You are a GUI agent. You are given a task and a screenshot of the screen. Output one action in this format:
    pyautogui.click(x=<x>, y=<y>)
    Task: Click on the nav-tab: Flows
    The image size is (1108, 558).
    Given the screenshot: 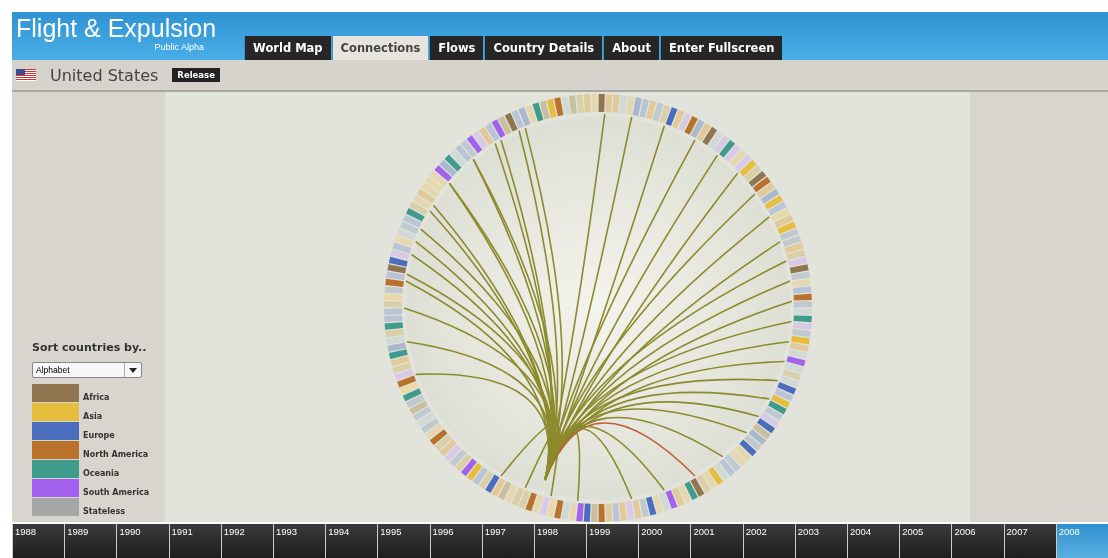 What is the action you would take?
    pyautogui.click(x=456, y=48)
    